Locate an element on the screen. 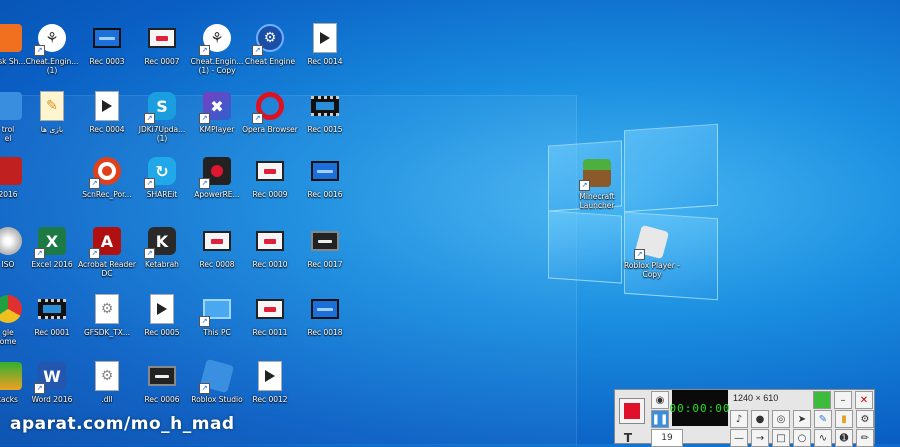 This screenshot has height=447, width=900. desktop-icon: ⚙ .dll is located at coordinates (107, 382).